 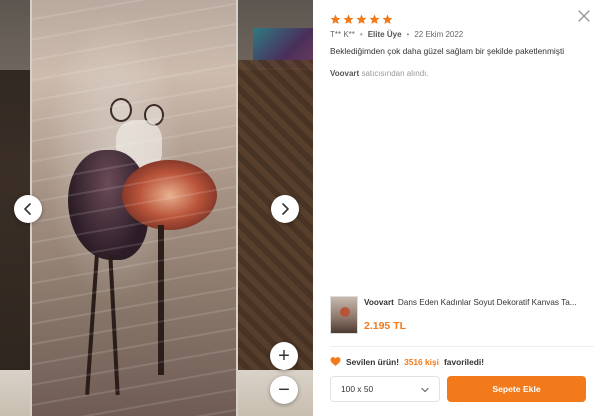 I want to click on chevron-left-icon, so click(x=27, y=209).